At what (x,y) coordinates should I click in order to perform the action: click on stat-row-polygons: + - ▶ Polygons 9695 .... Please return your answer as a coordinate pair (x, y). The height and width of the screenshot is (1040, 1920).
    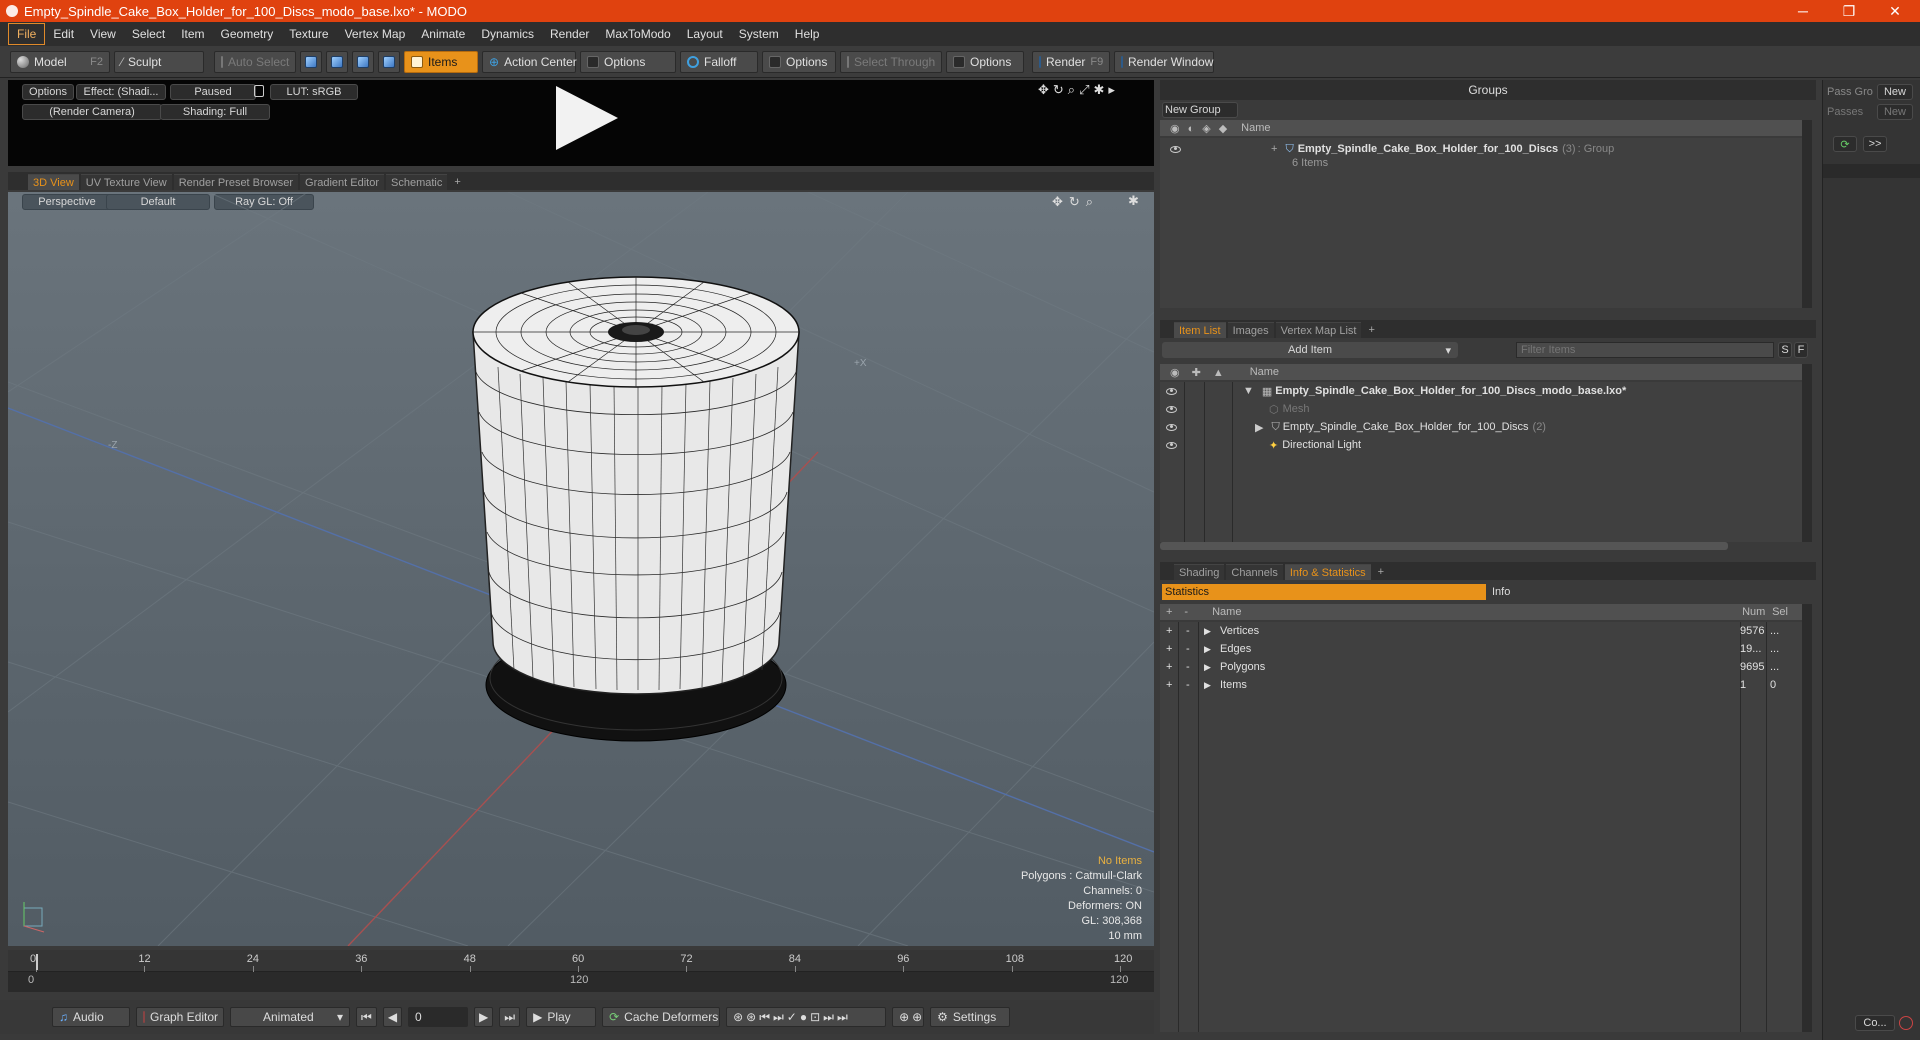
    Looking at the image, I should click on (1484, 667).